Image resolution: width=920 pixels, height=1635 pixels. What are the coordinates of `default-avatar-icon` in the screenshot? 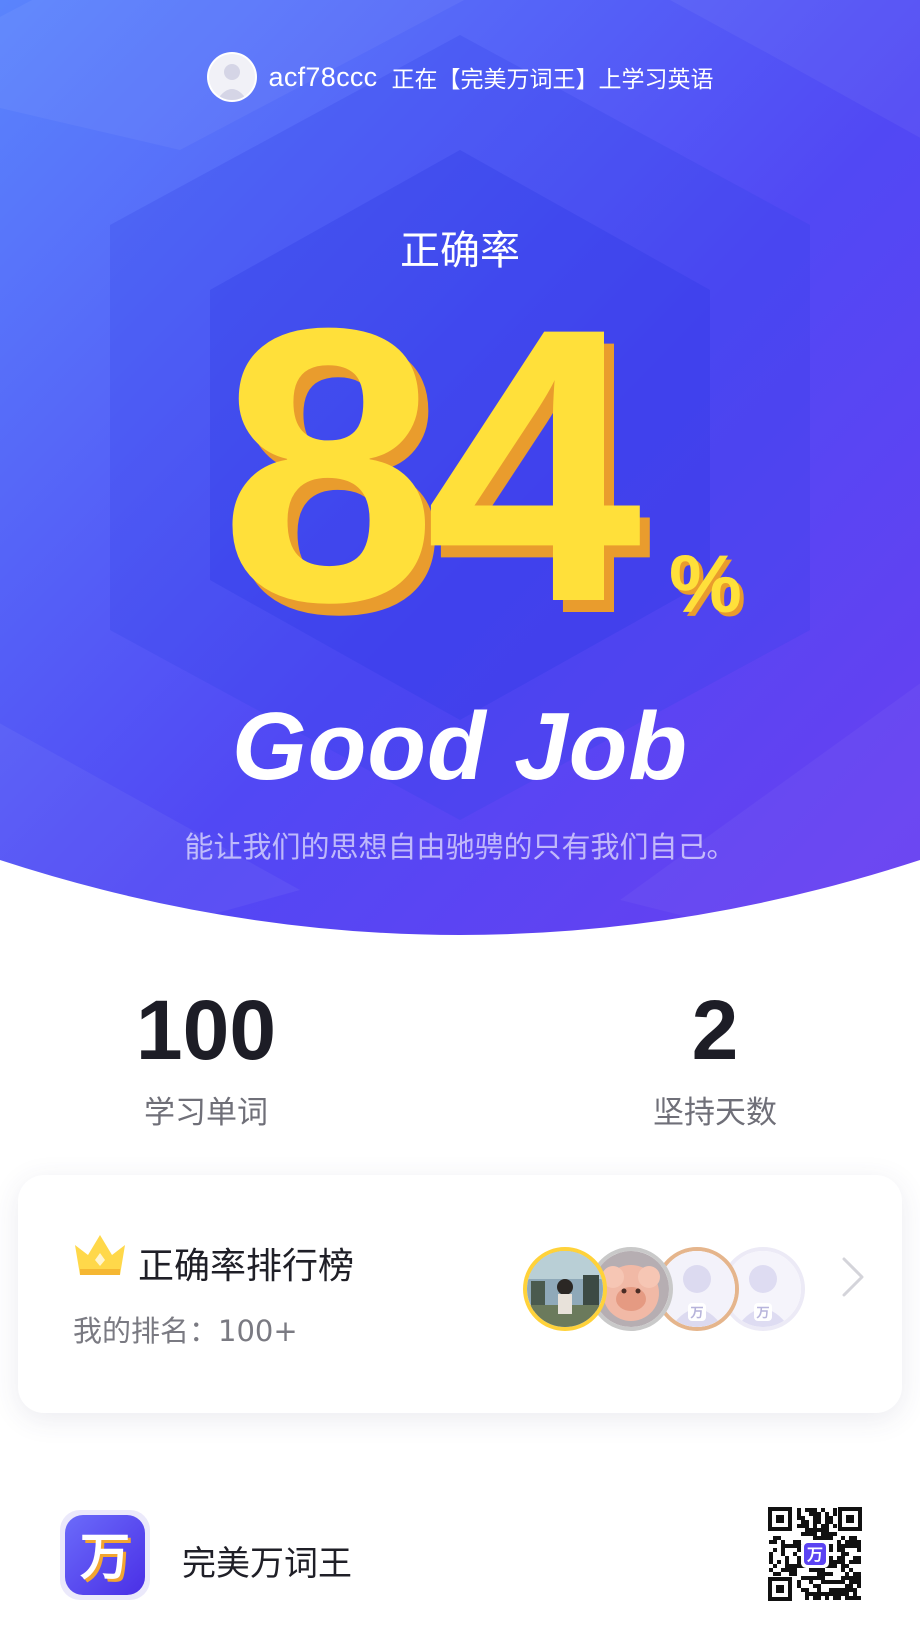 It's located at (231, 77).